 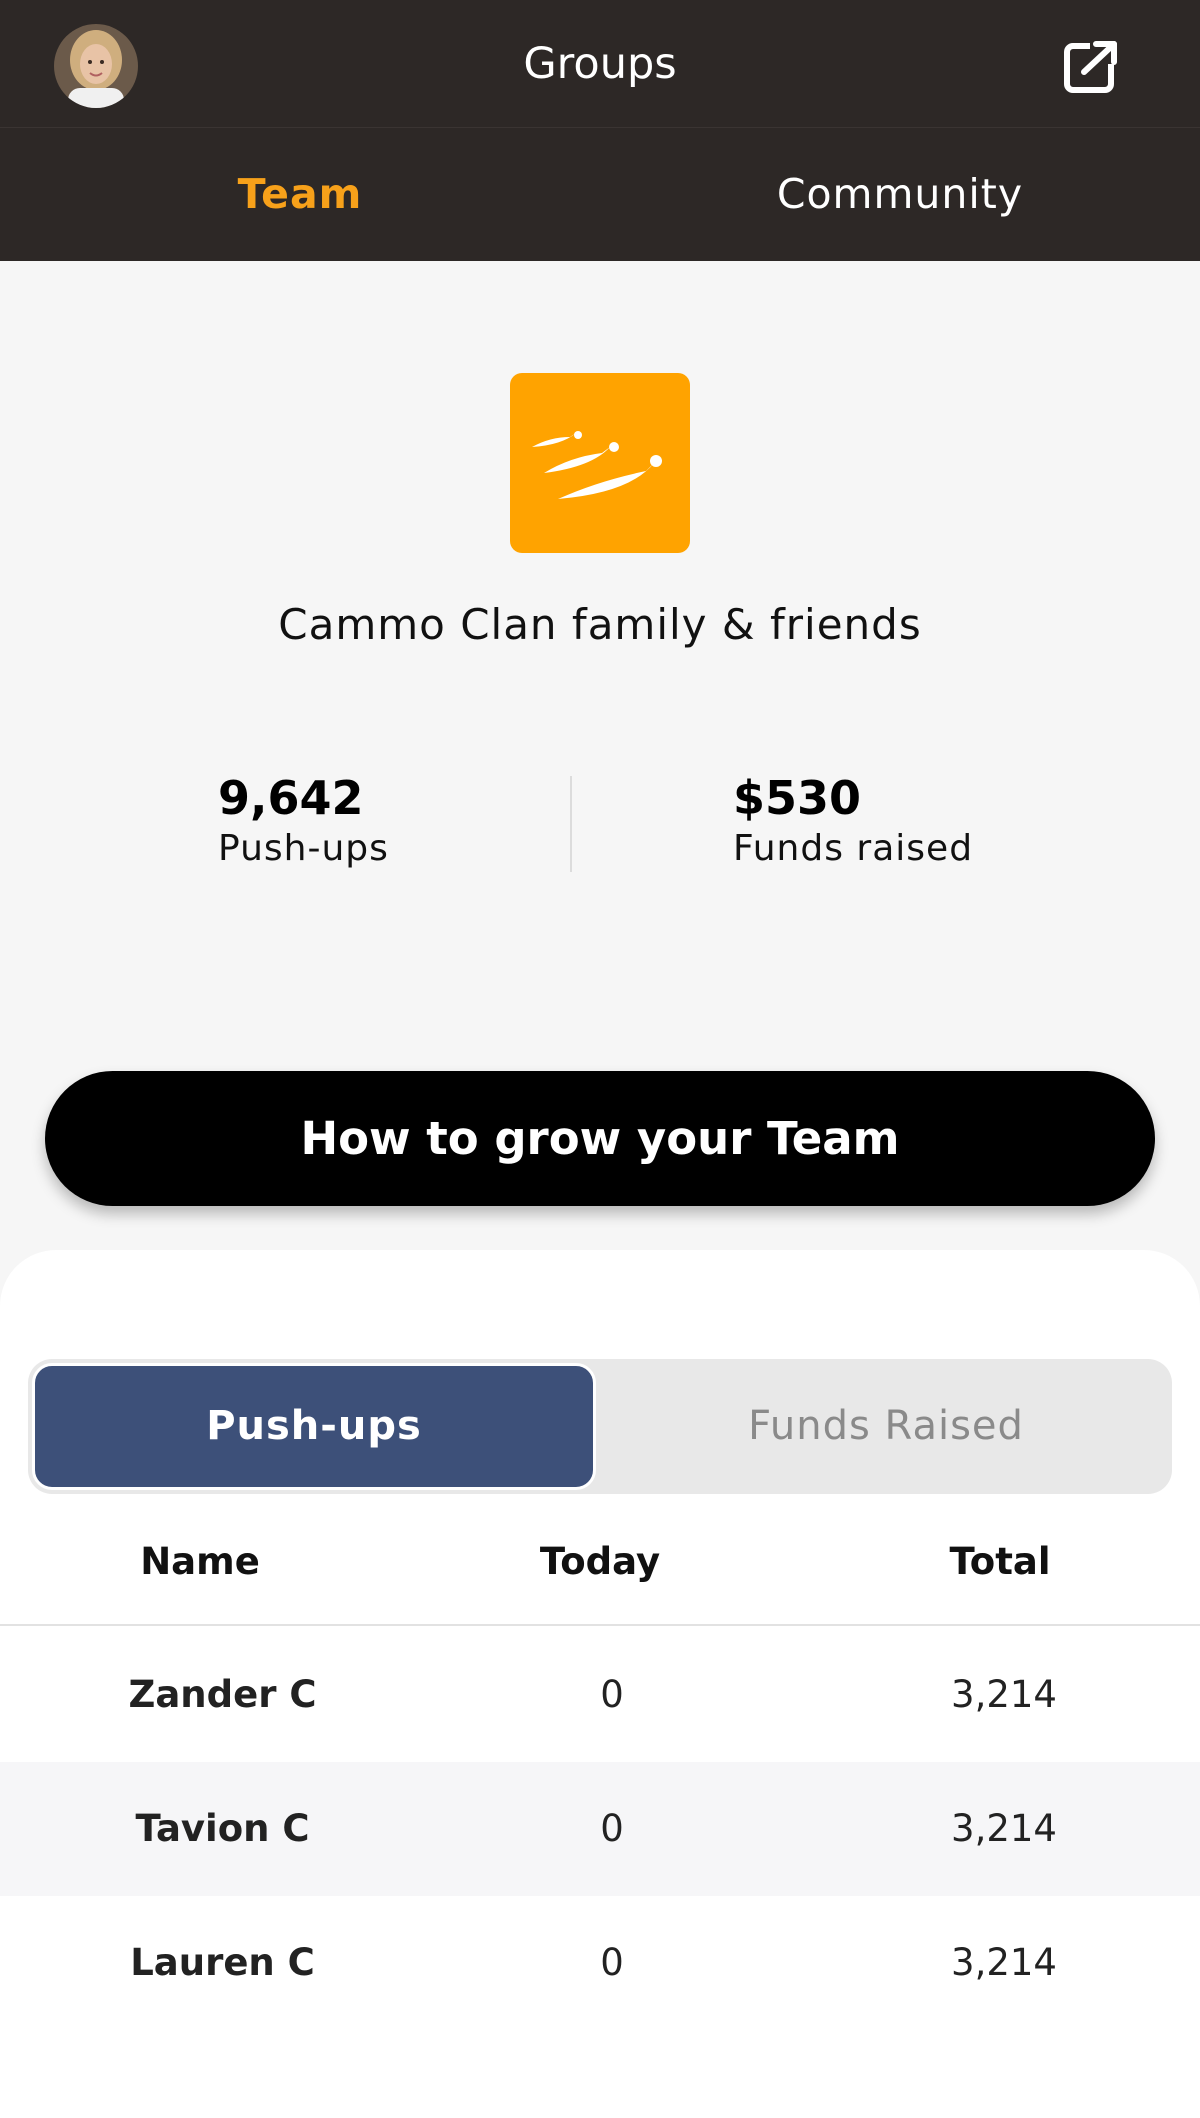 What do you see at coordinates (571, 824) in the screenshot?
I see `stat-divider` at bounding box center [571, 824].